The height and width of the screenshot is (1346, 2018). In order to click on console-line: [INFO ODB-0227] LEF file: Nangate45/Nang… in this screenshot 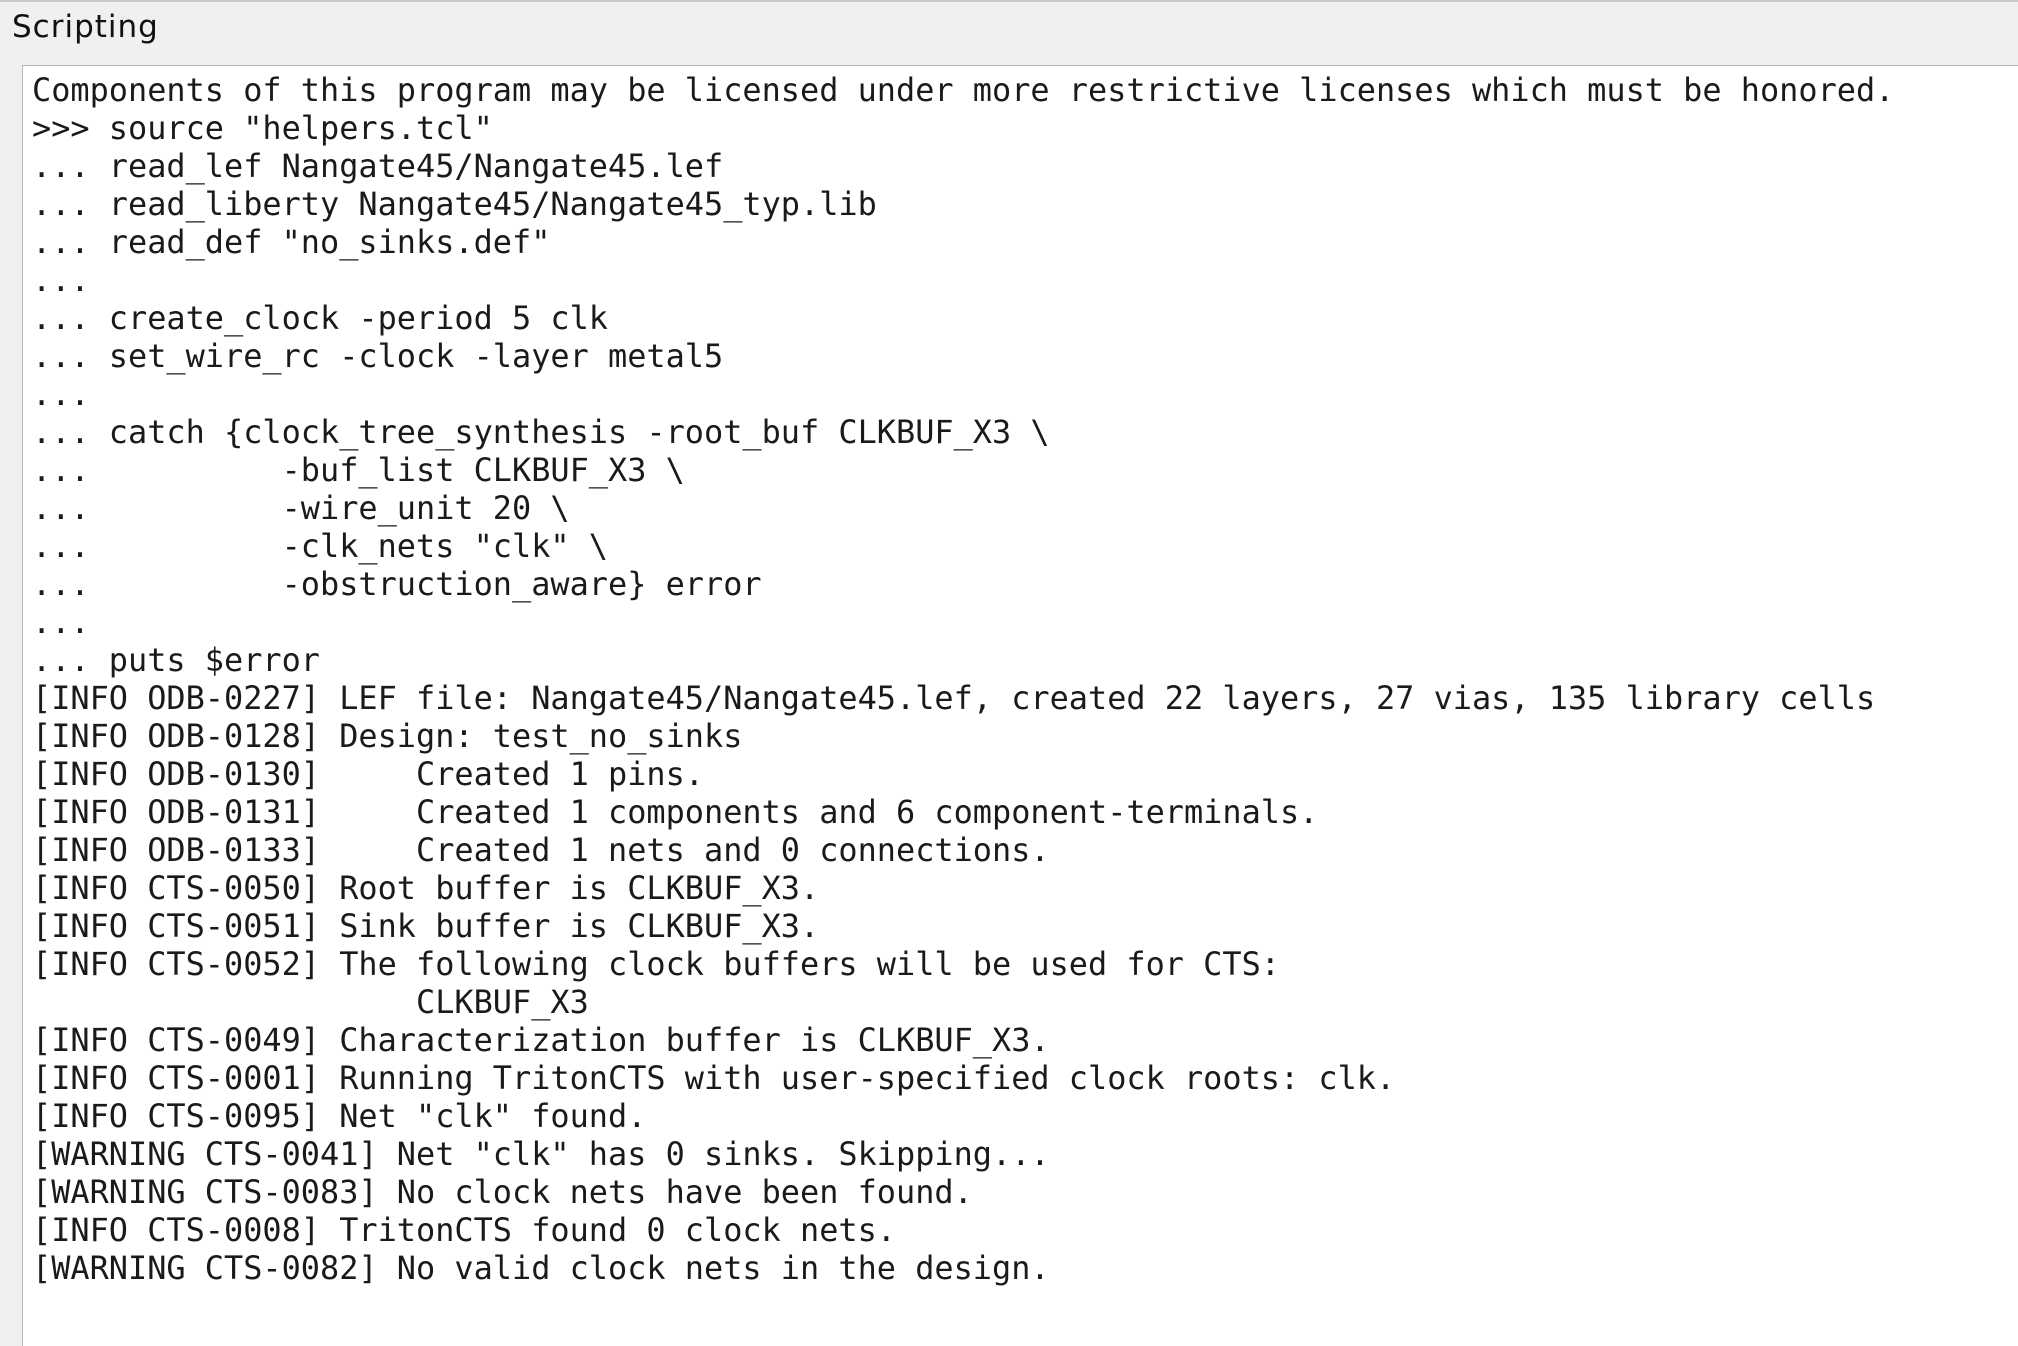, I will do `click(954, 698)`.